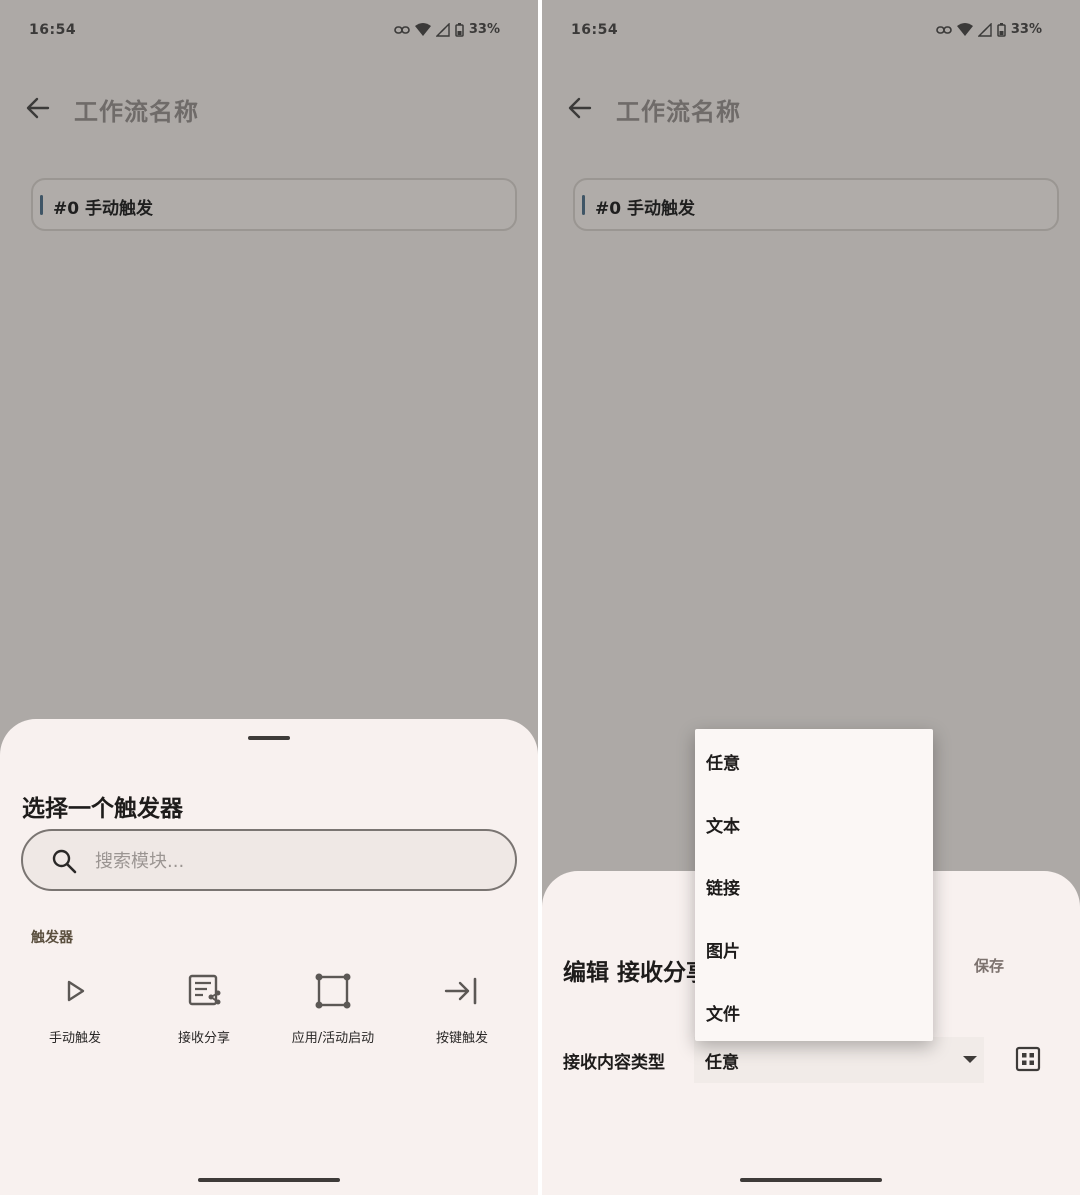  I want to click on dropdown-option: 图片, so click(814, 948).